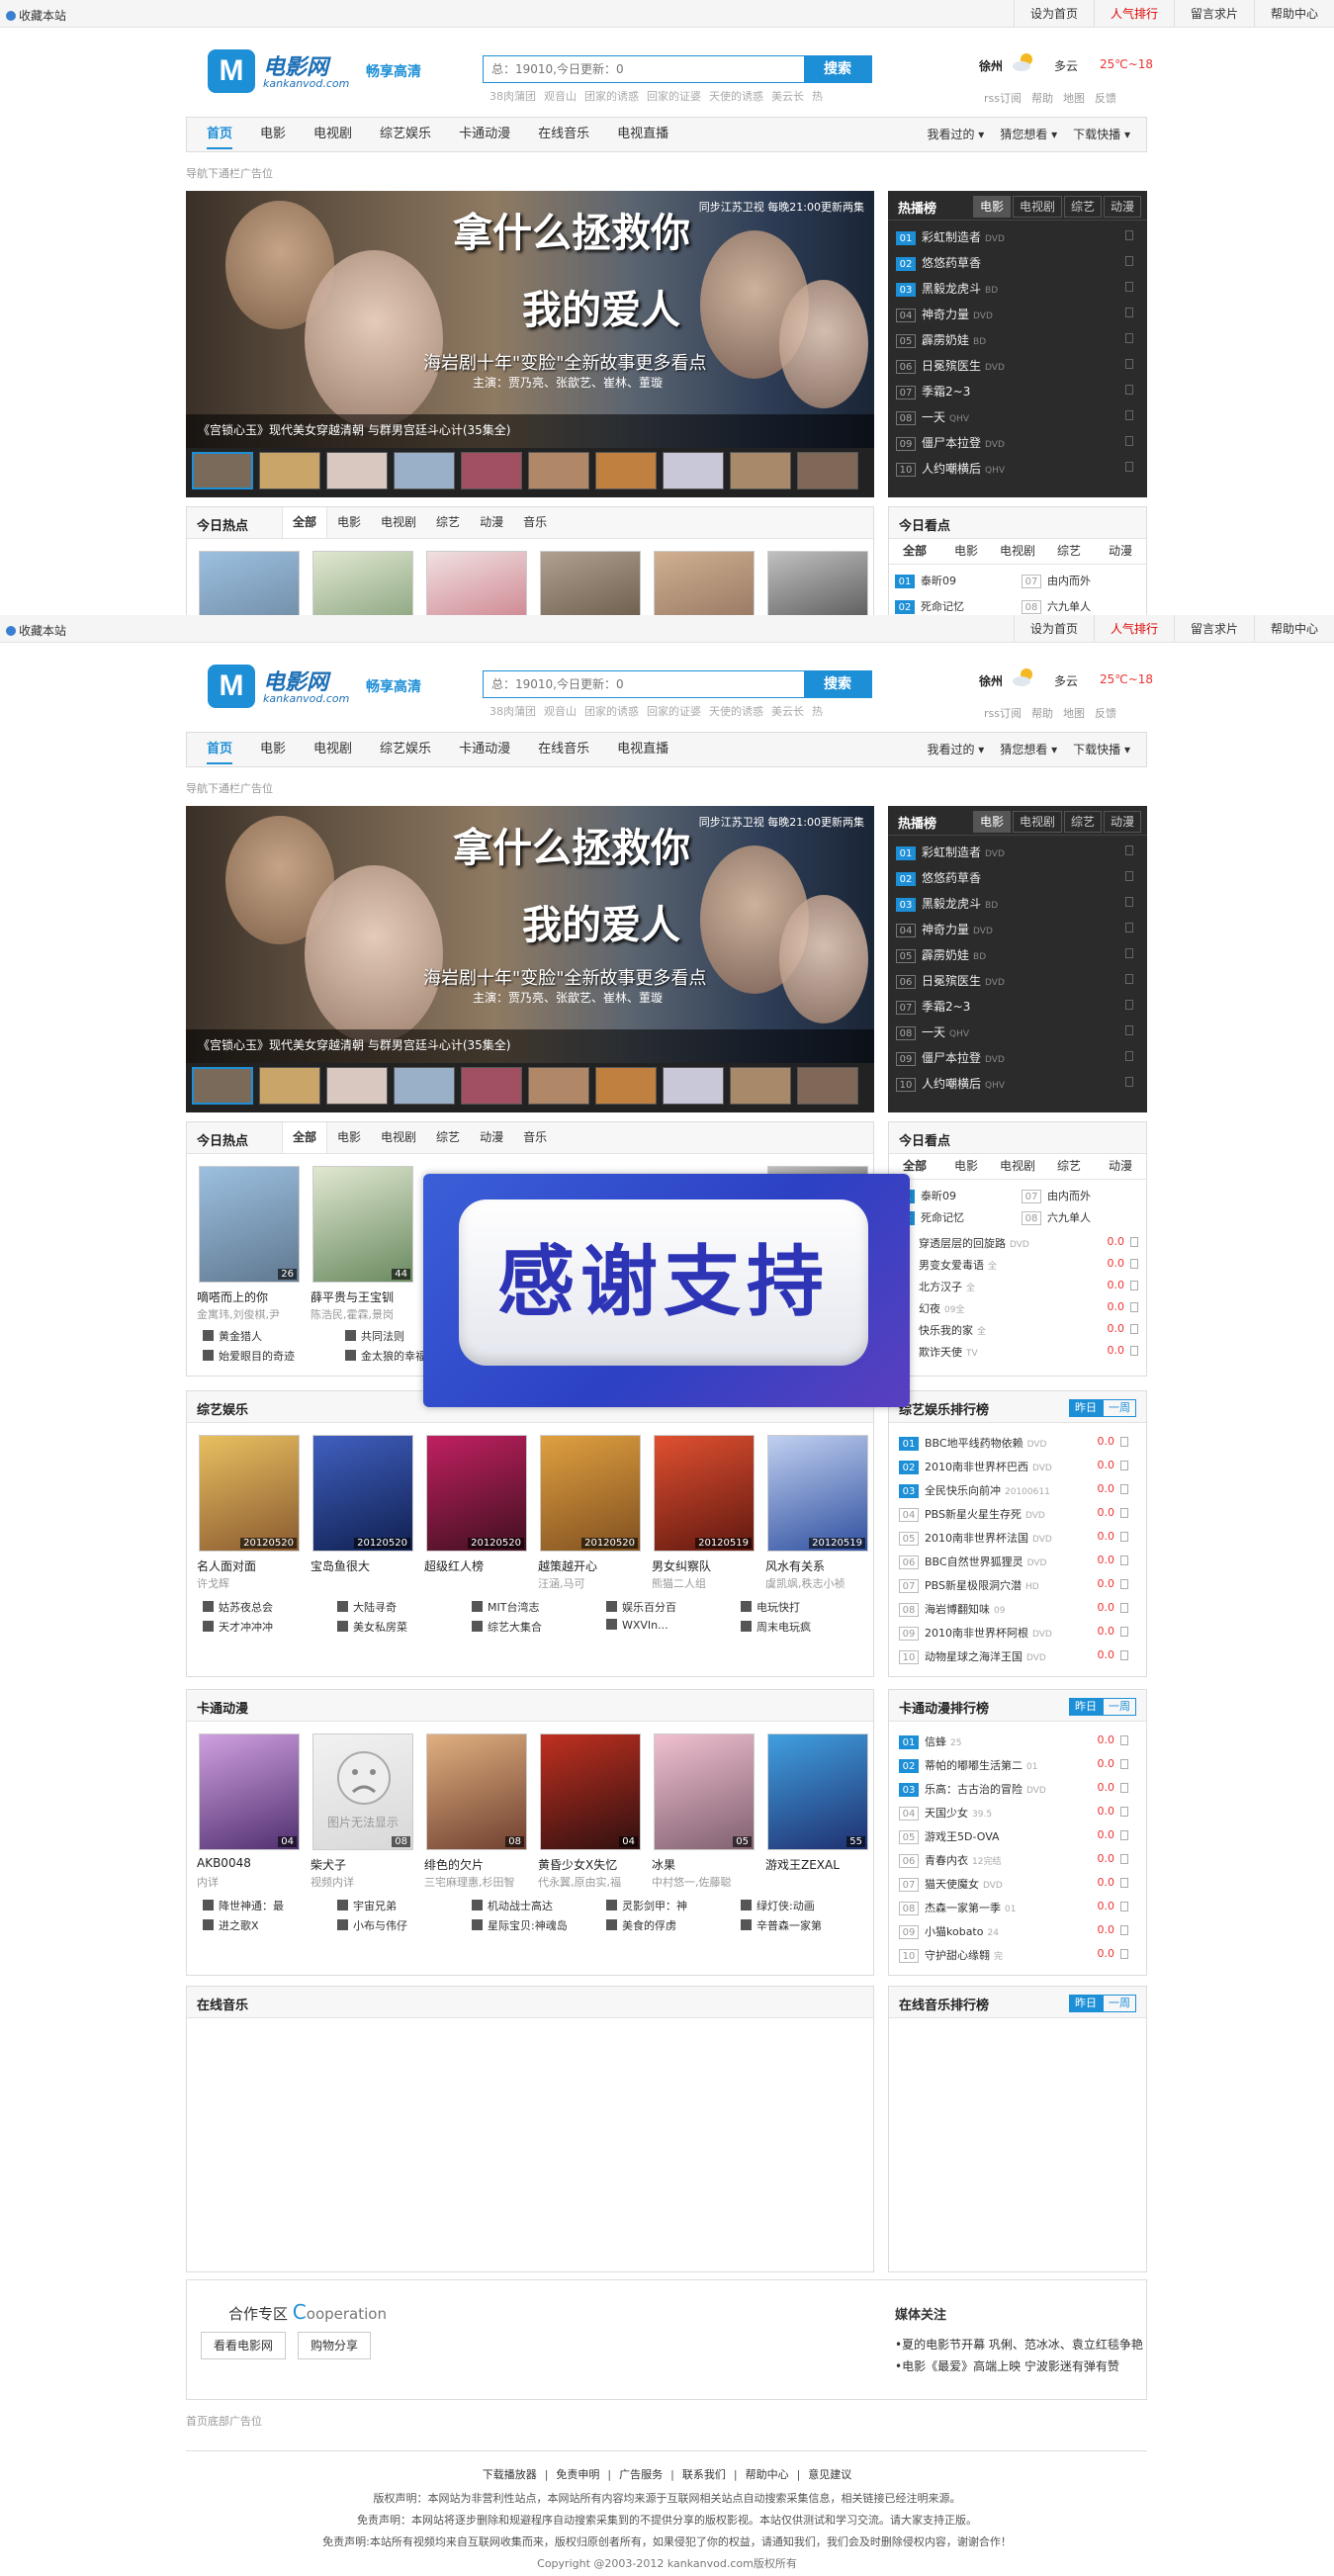 The height and width of the screenshot is (2576, 1334). I want to click on poster: 08 图片无法显示, so click(362, 1791).